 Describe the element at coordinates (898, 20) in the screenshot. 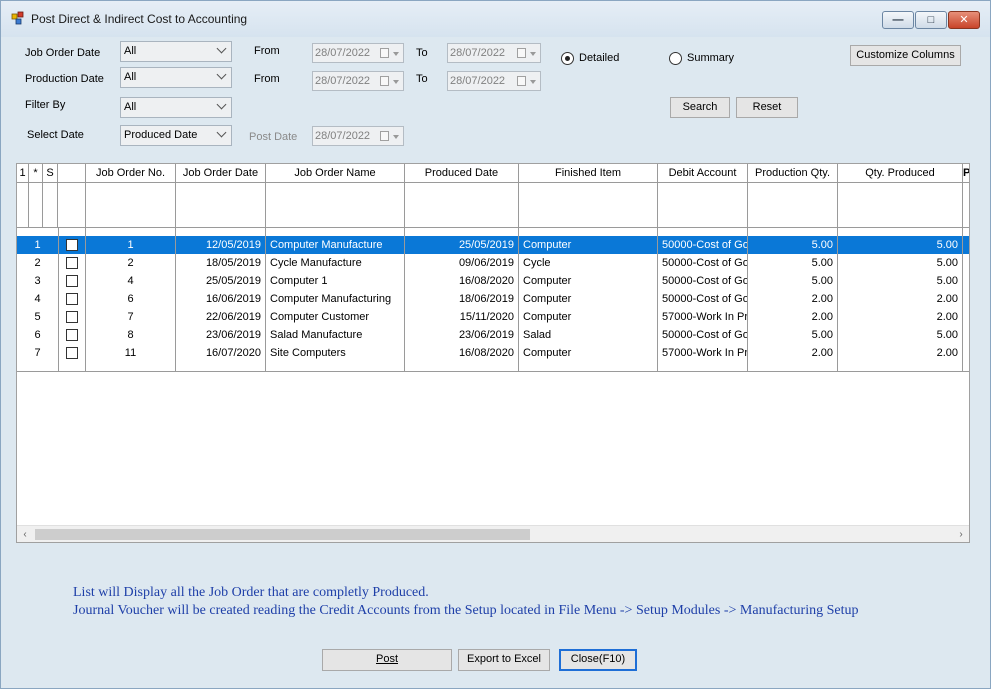

I see `minimize-button: —` at that location.